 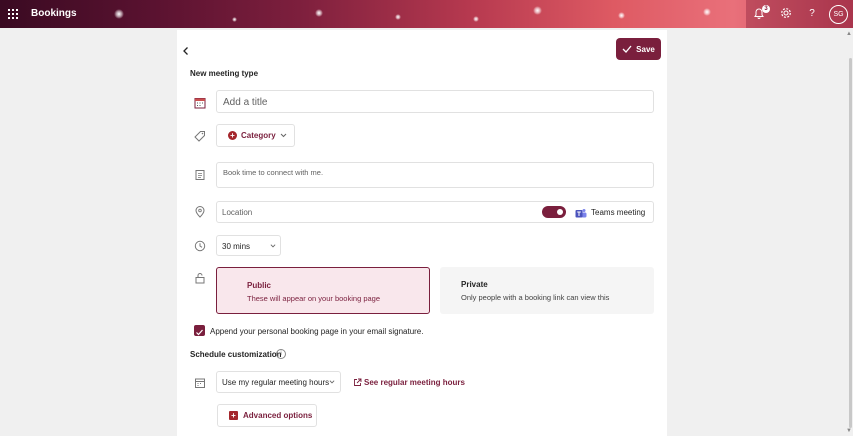 I want to click on meeting-hours-select: Use my regular meeting hours, so click(x=278, y=382).